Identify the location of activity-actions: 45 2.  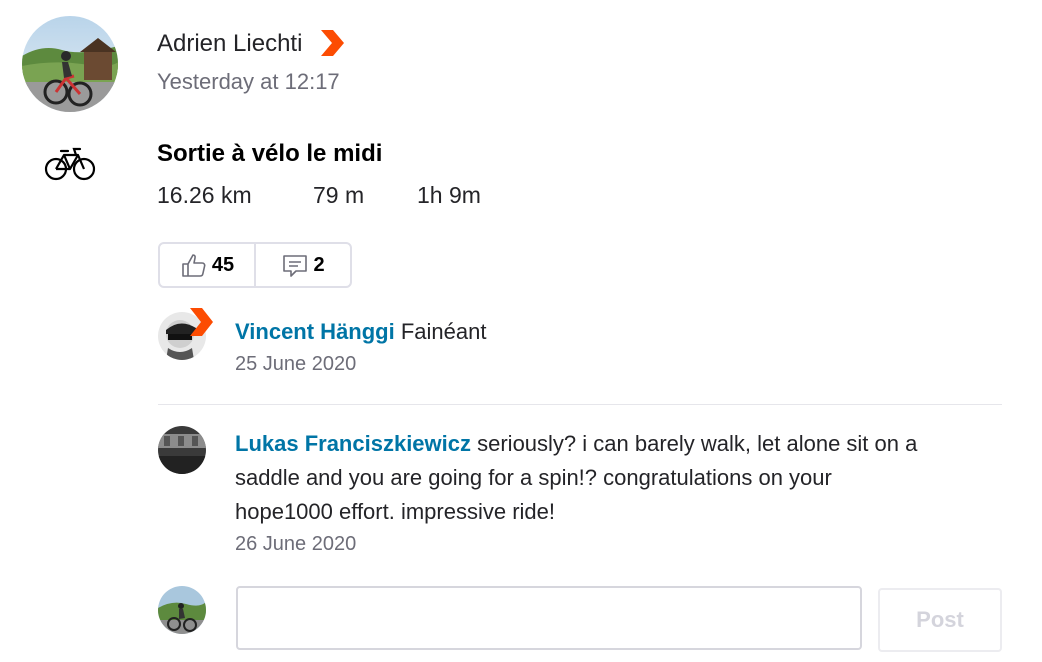
(255, 265).